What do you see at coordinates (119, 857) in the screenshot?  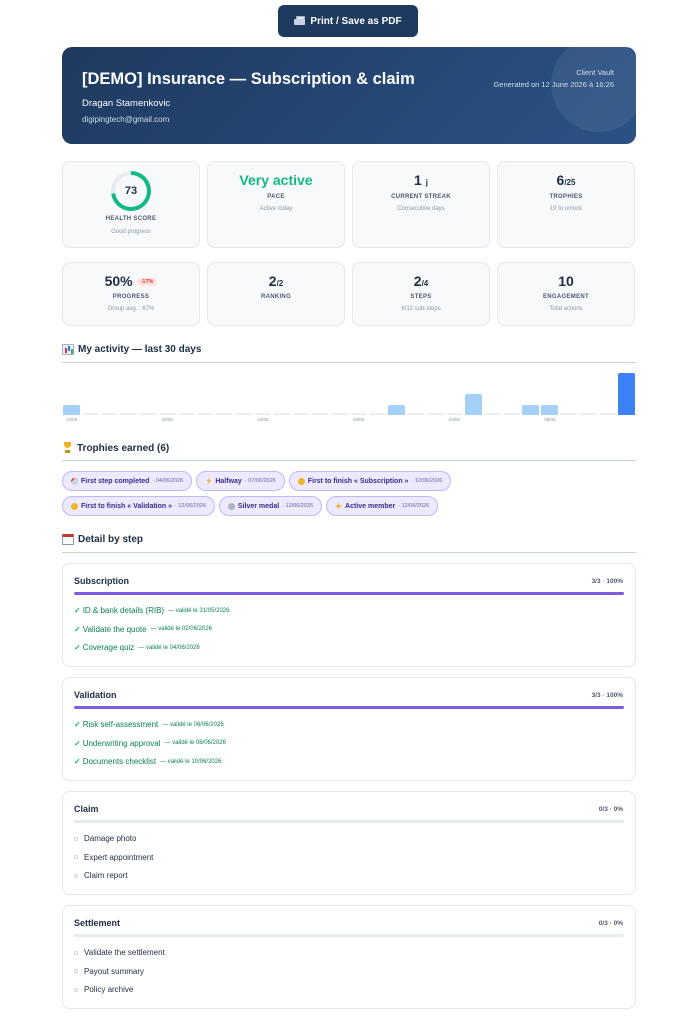 I see `sub-step-label: Expert appointment` at bounding box center [119, 857].